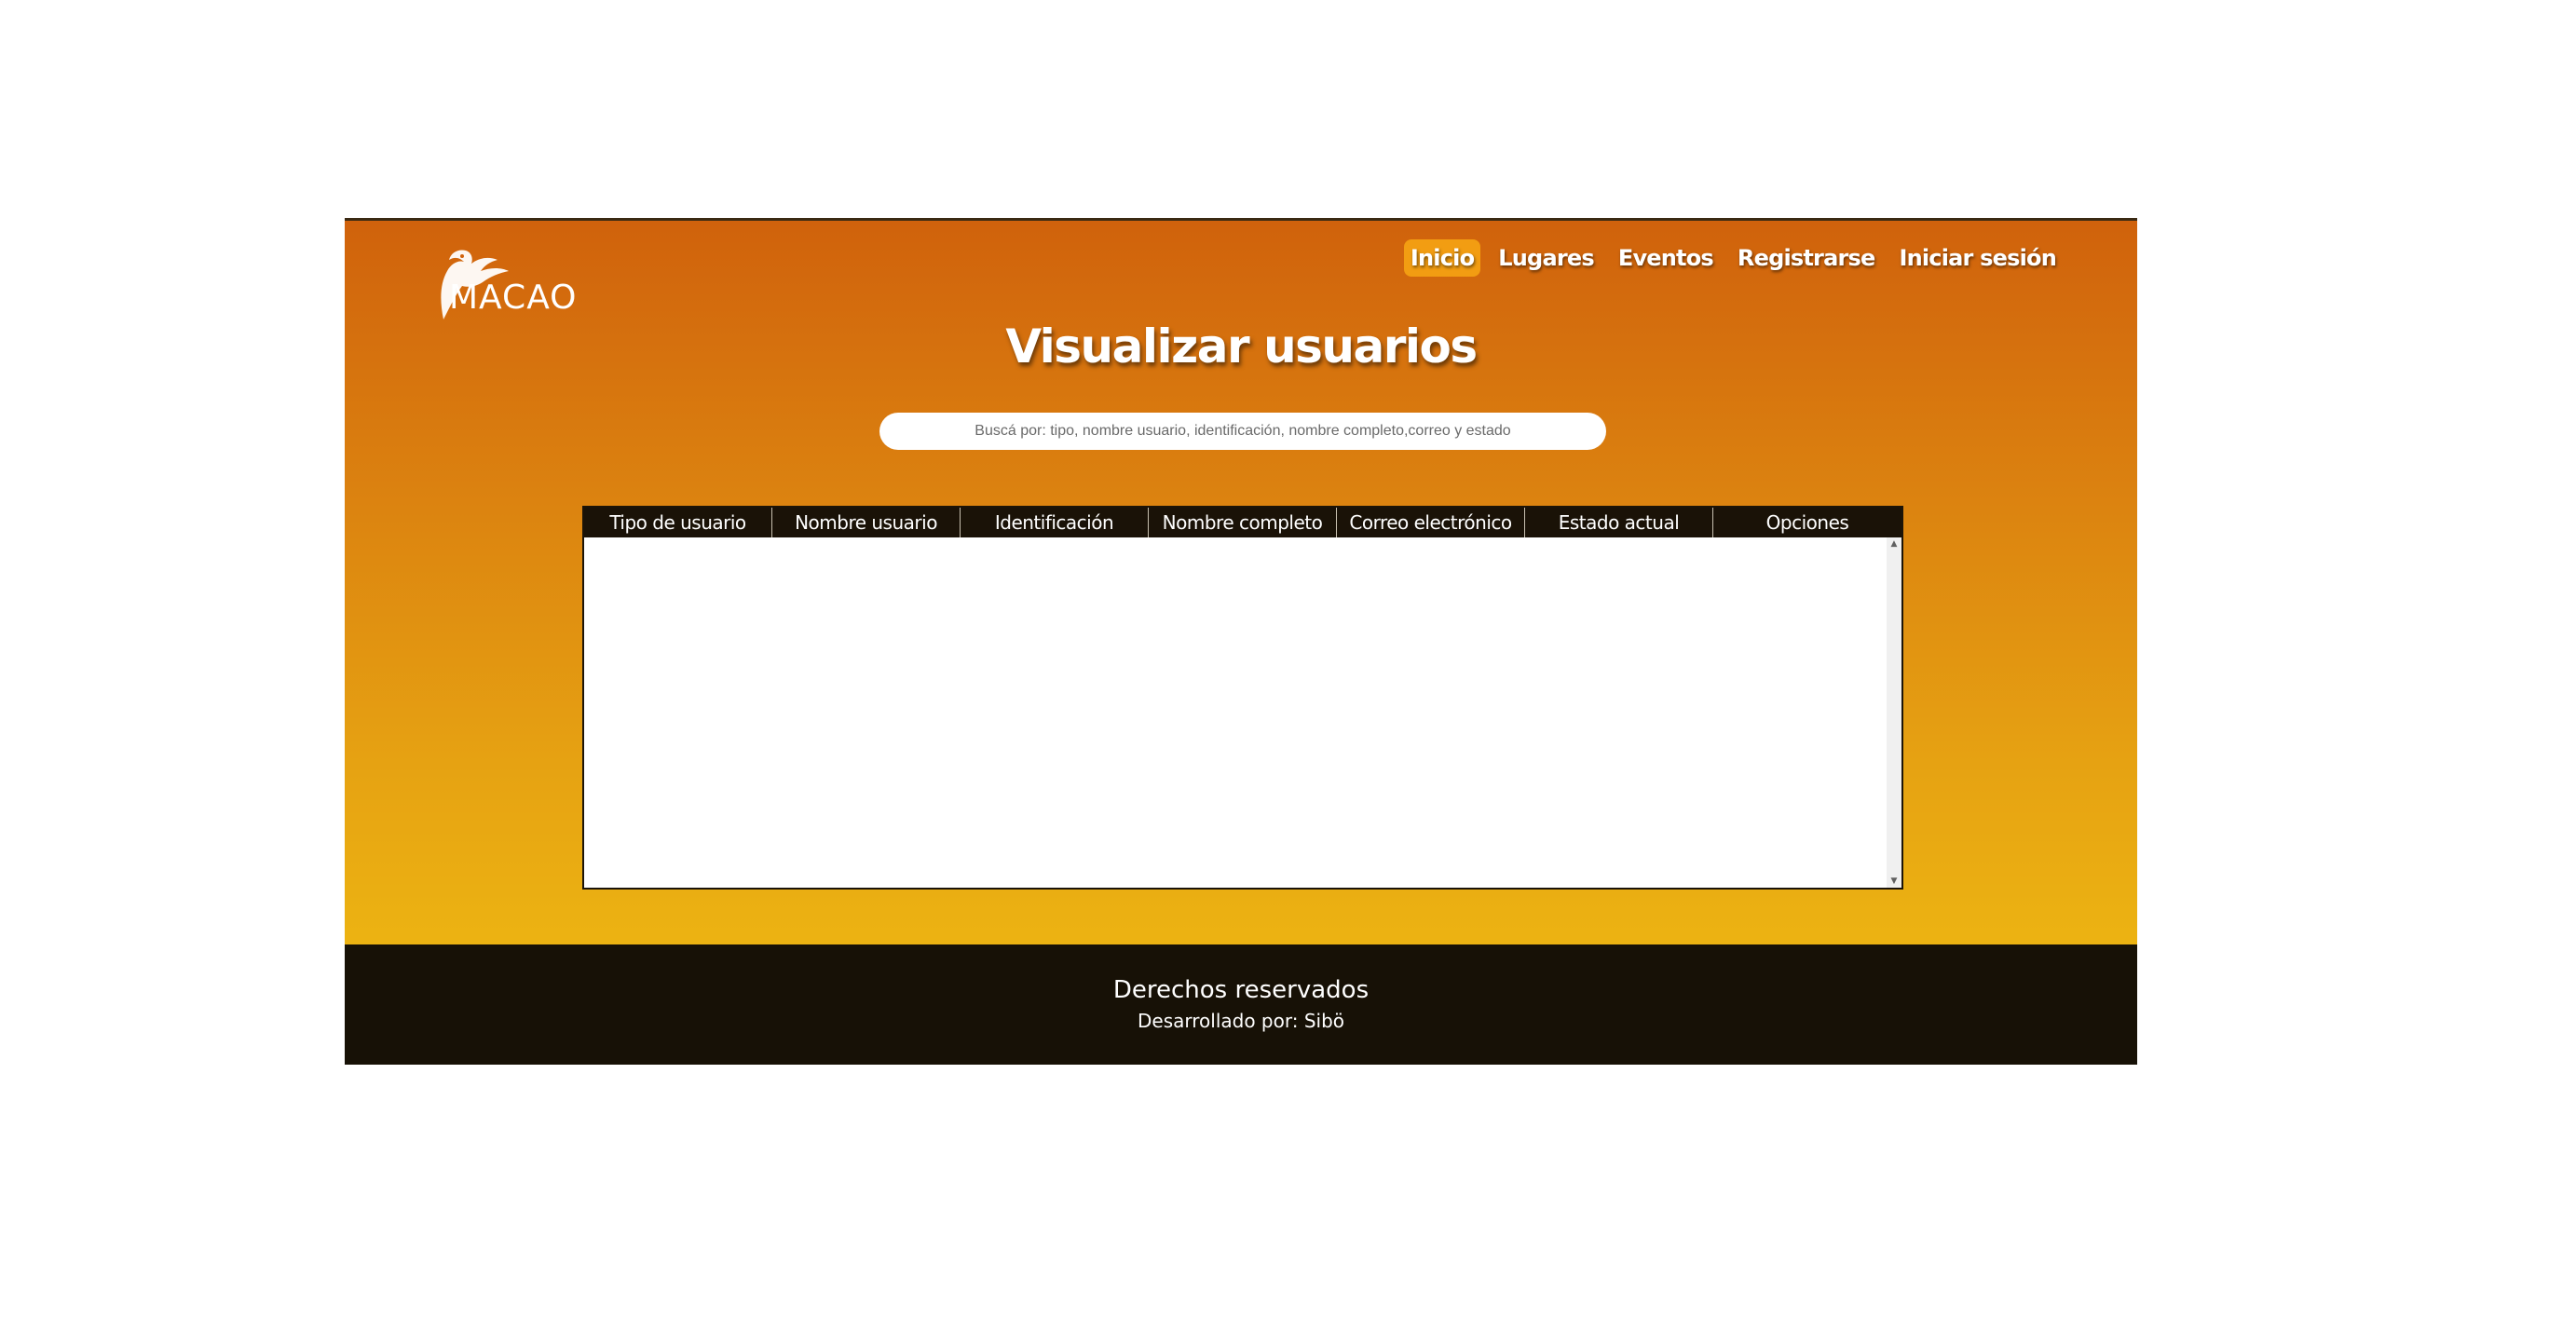 The image size is (2576, 1318). I want to click on nav-item-inicio: Inicio, so click(1442, 258).